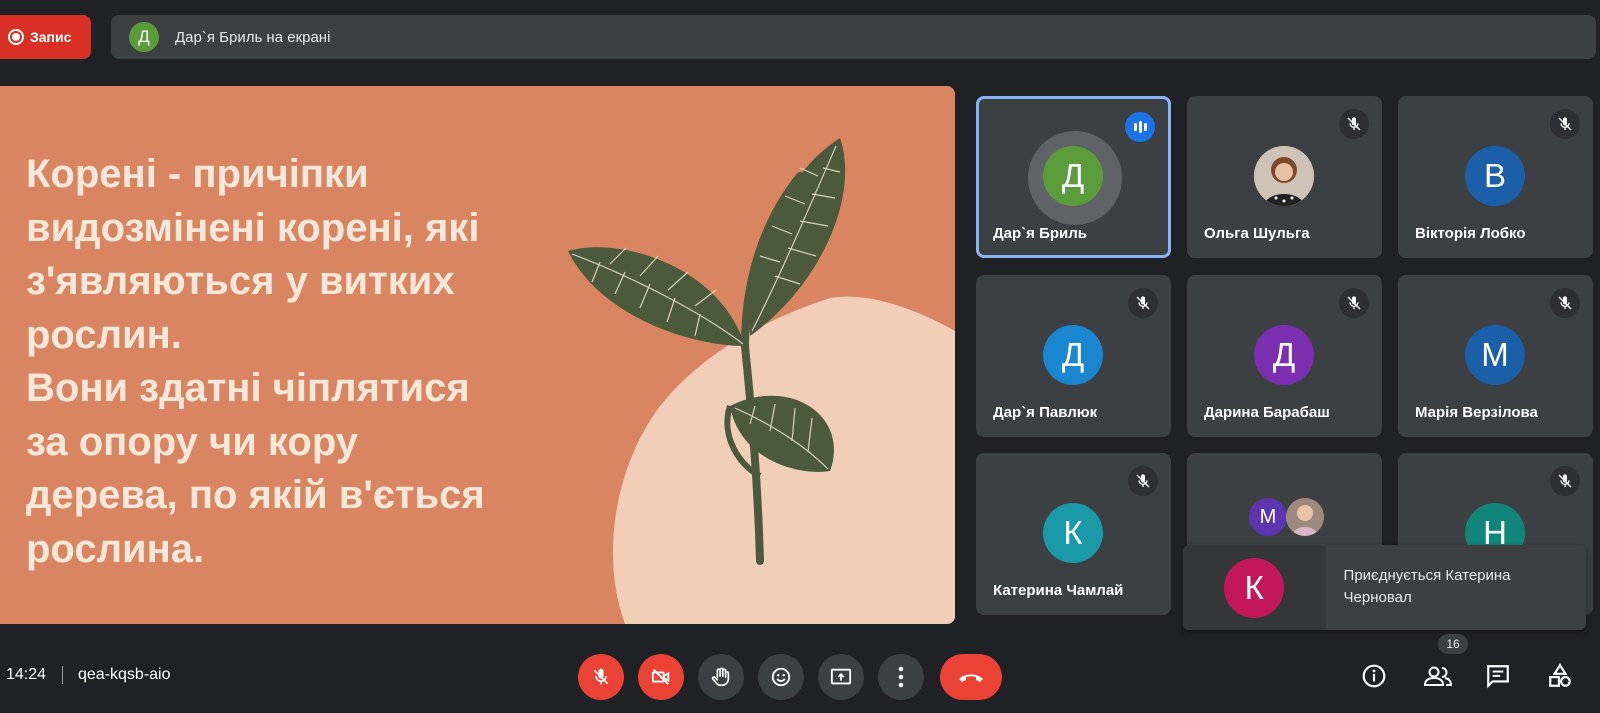 This screenshot has height=713, width=1600. I want to click on participant-name: Дарина Барабаш, so click(1267, 412).